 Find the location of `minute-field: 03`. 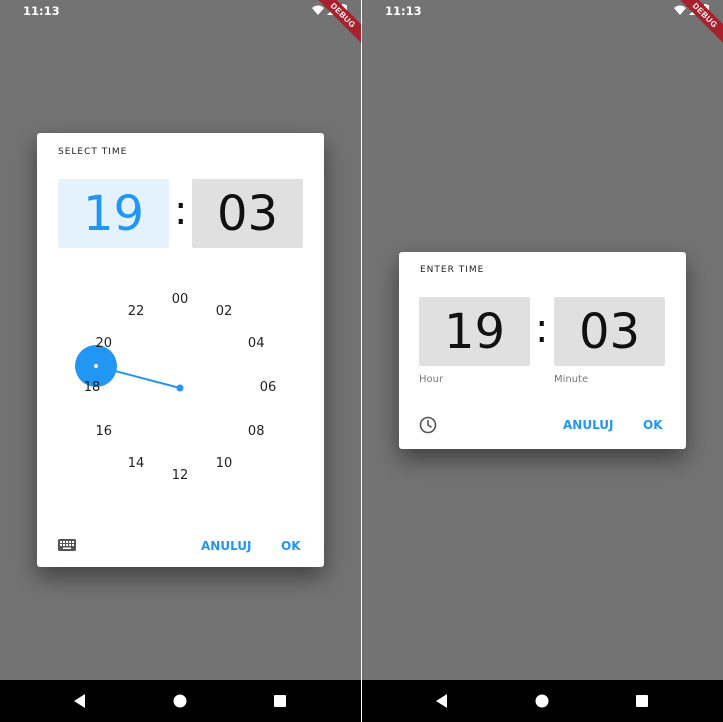

minute-field: 03 is located at coordinates (609, 331).